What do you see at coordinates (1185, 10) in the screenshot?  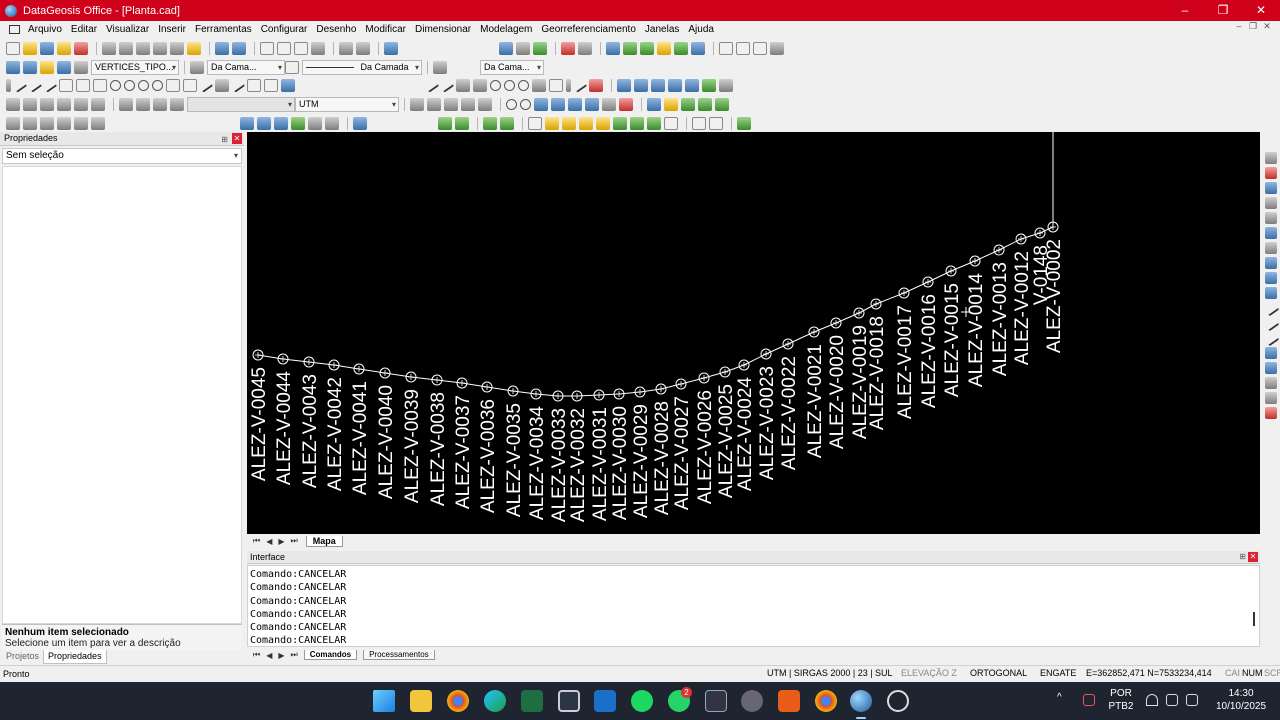 I see `minimize-button: –` at bounding box center [1185, 10].